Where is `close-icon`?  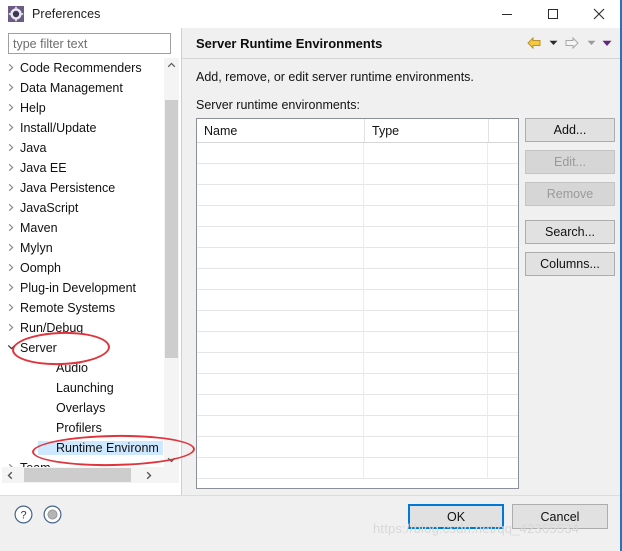 close-icon is located at coordinates (599, 14).